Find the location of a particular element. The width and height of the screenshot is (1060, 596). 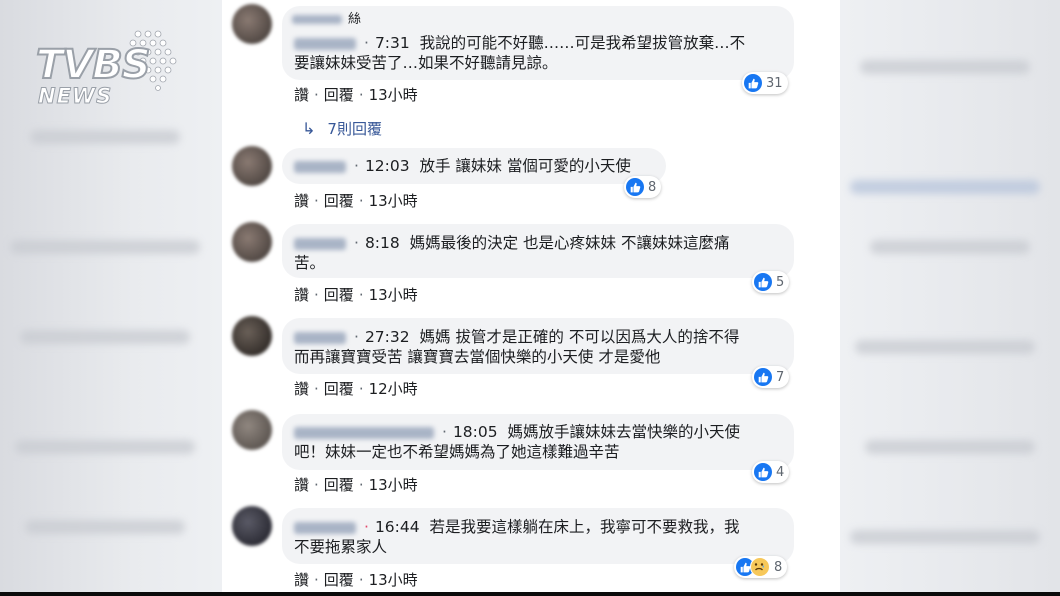

reaction-count: 4 is located at coordinates (771, 472).